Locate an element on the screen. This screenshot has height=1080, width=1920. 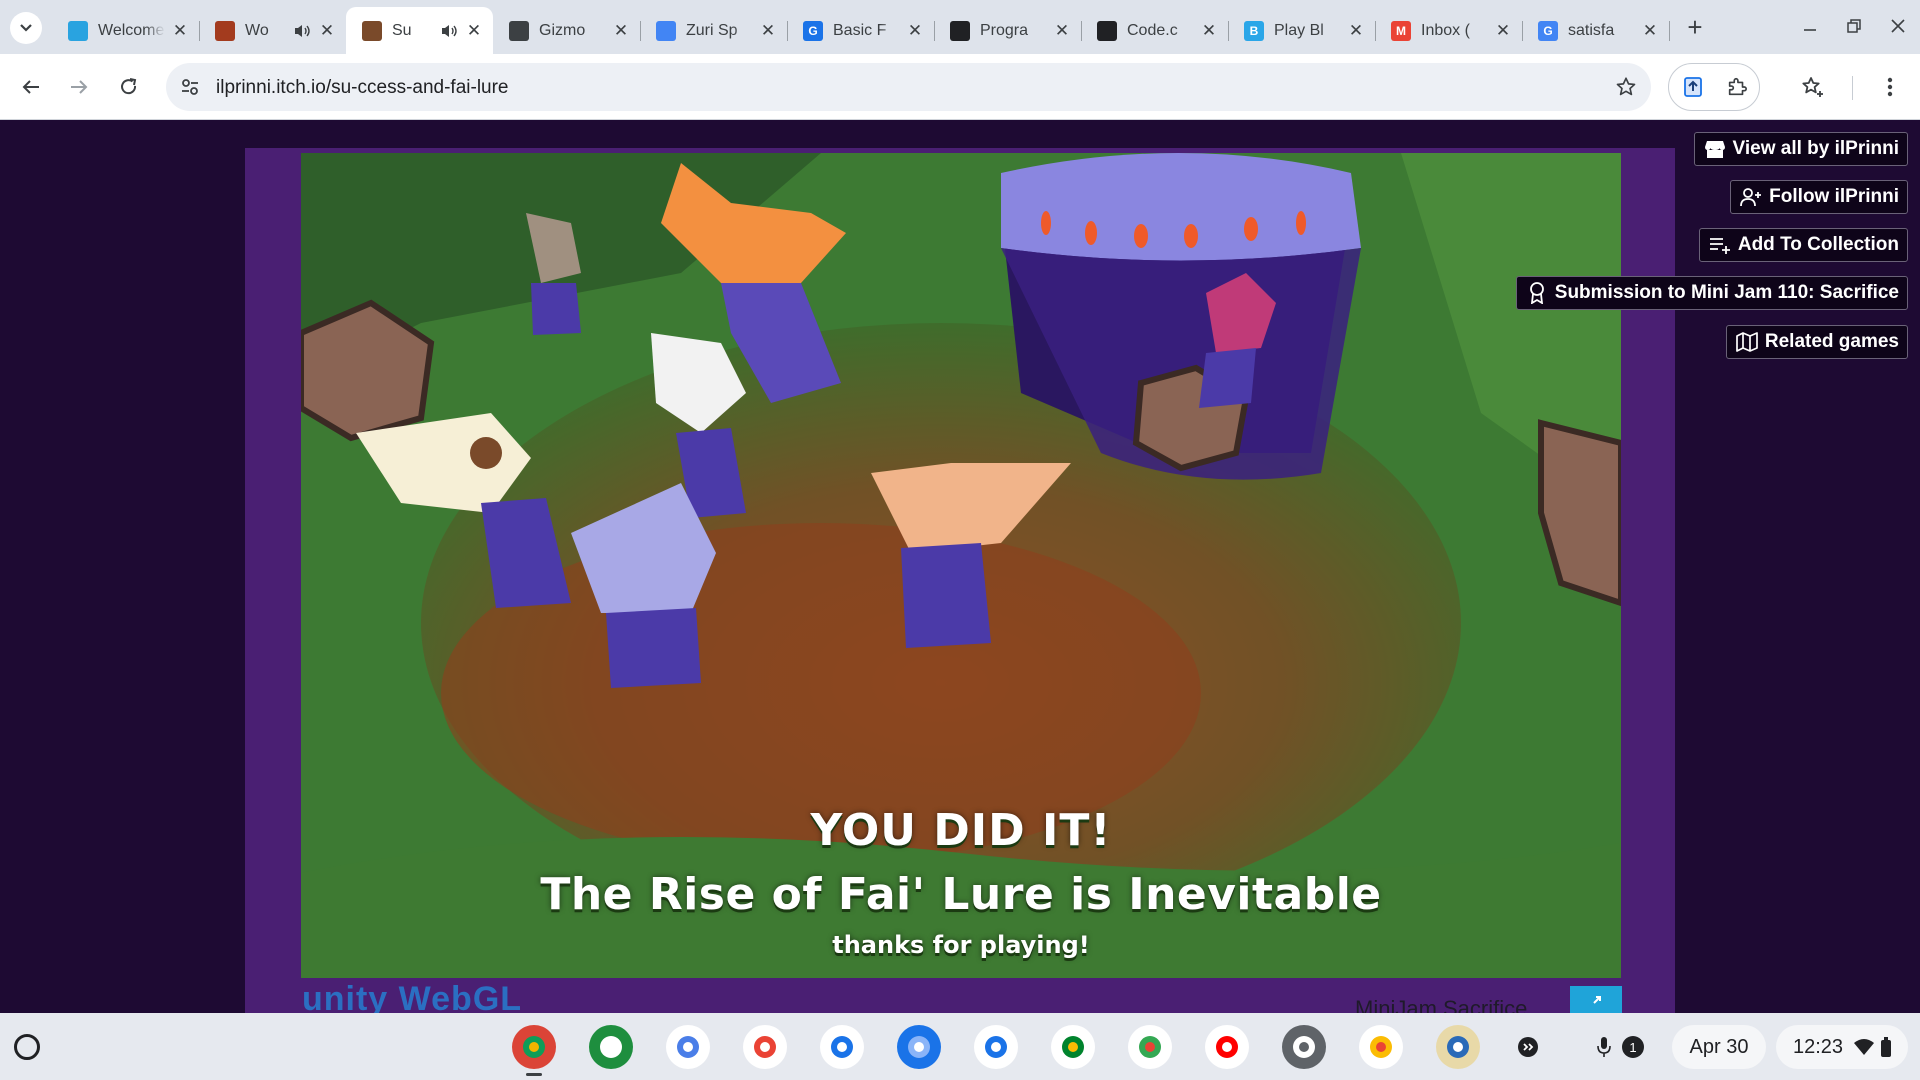
tab-3: Su ✕ is located at coordinates (419, 30).